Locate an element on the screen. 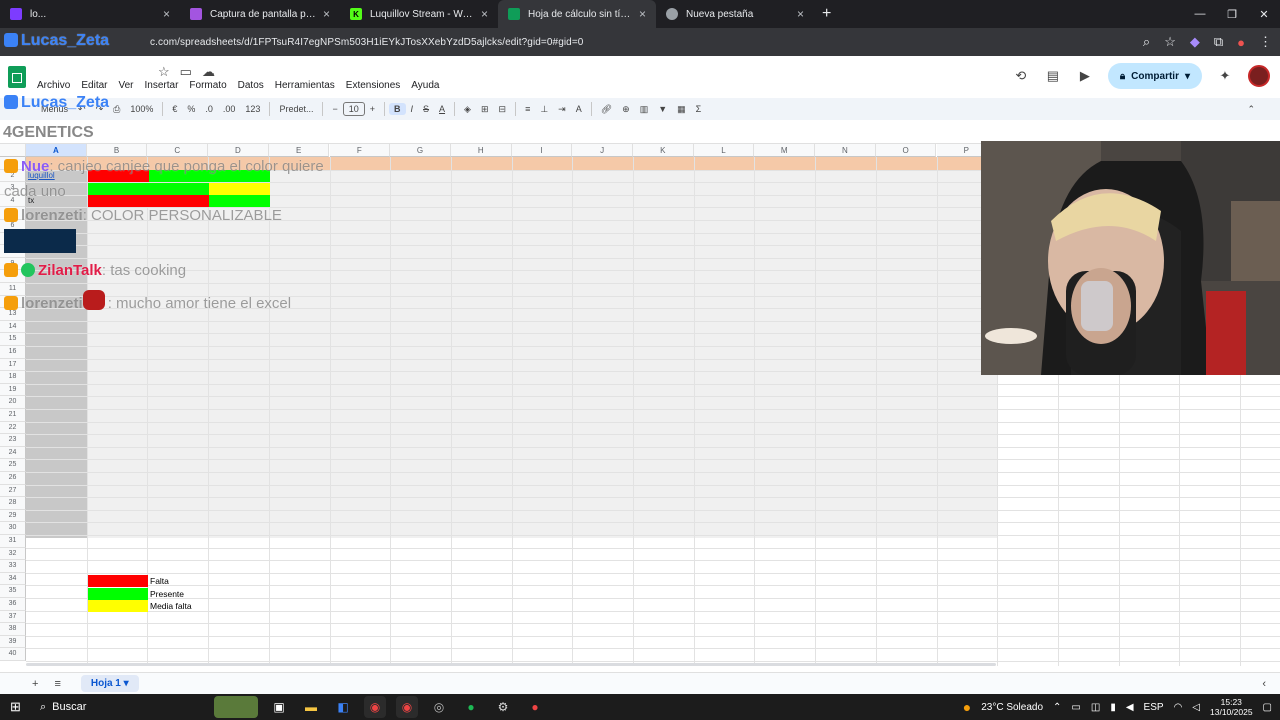 This screenshot has height=720, width=1280. insert-comment-icon: ⊕ is located at coordinates (626, 109).